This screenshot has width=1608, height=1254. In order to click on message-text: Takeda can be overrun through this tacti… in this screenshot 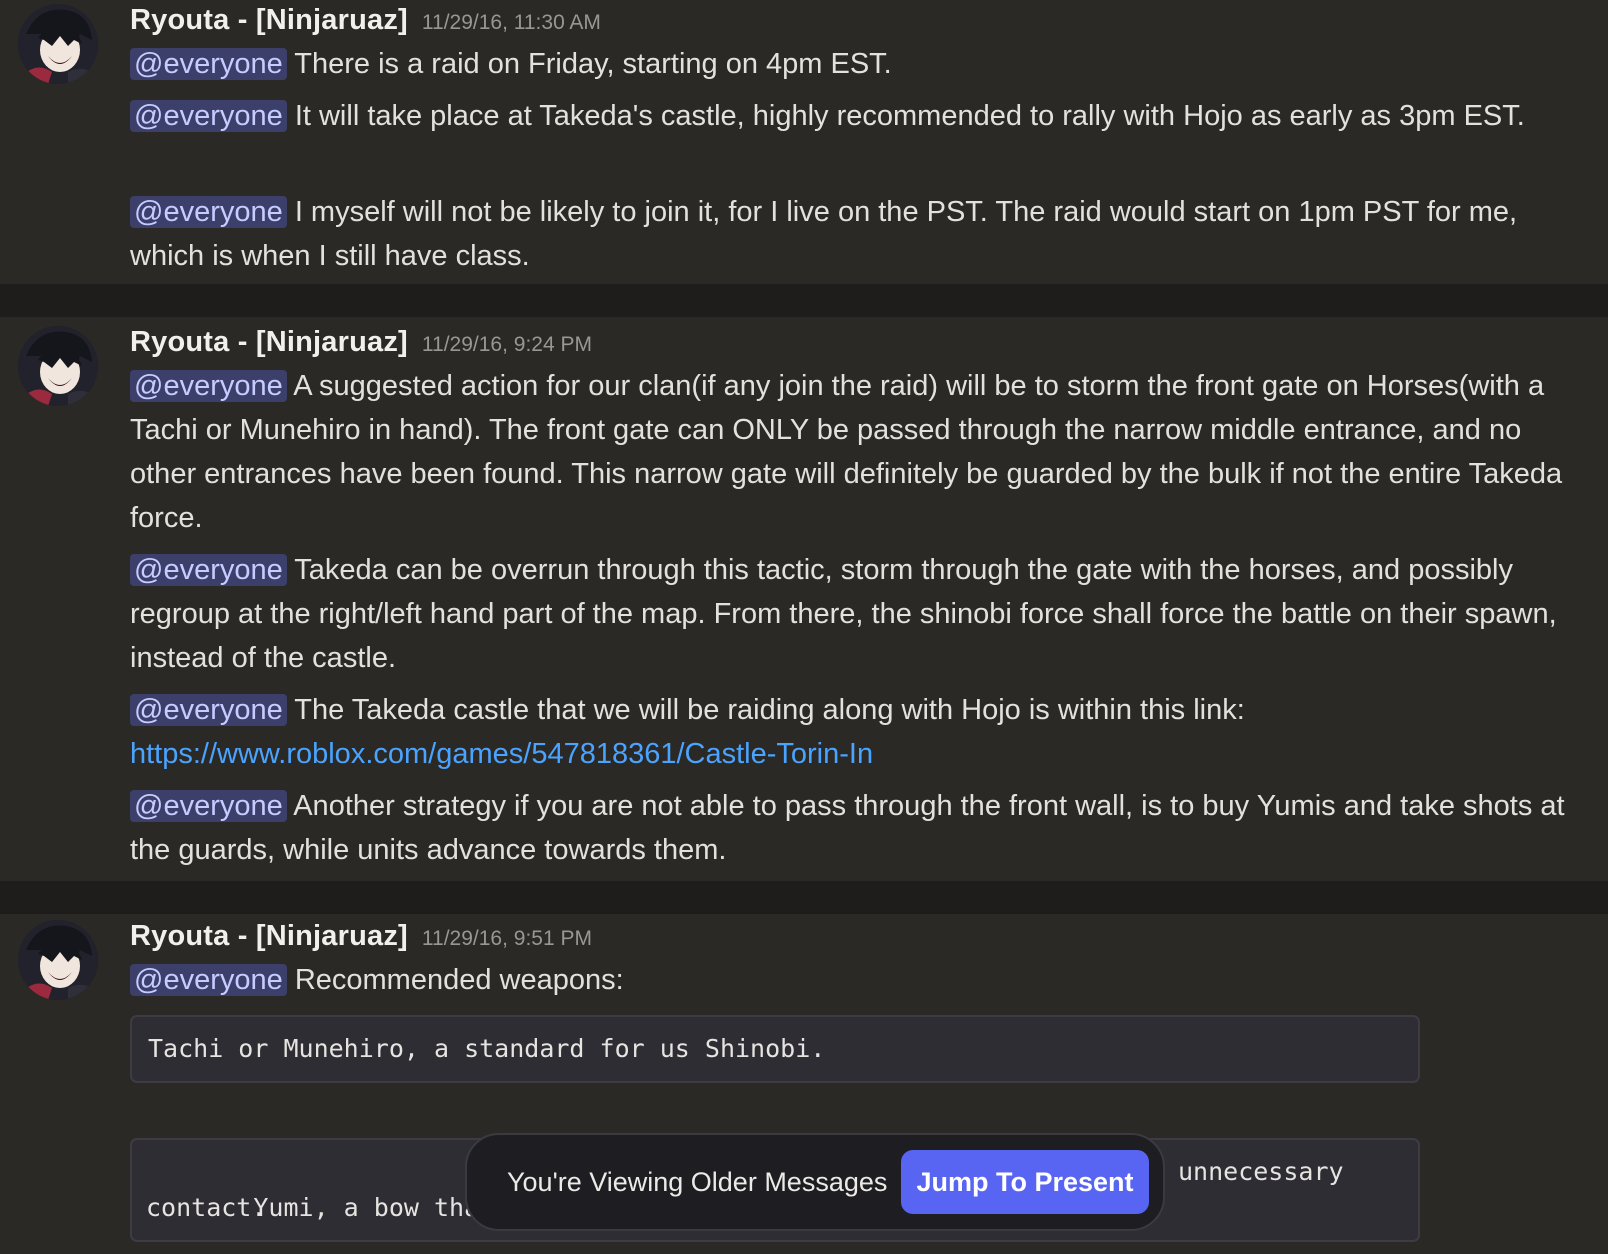, I will do `click(843, 614)`.